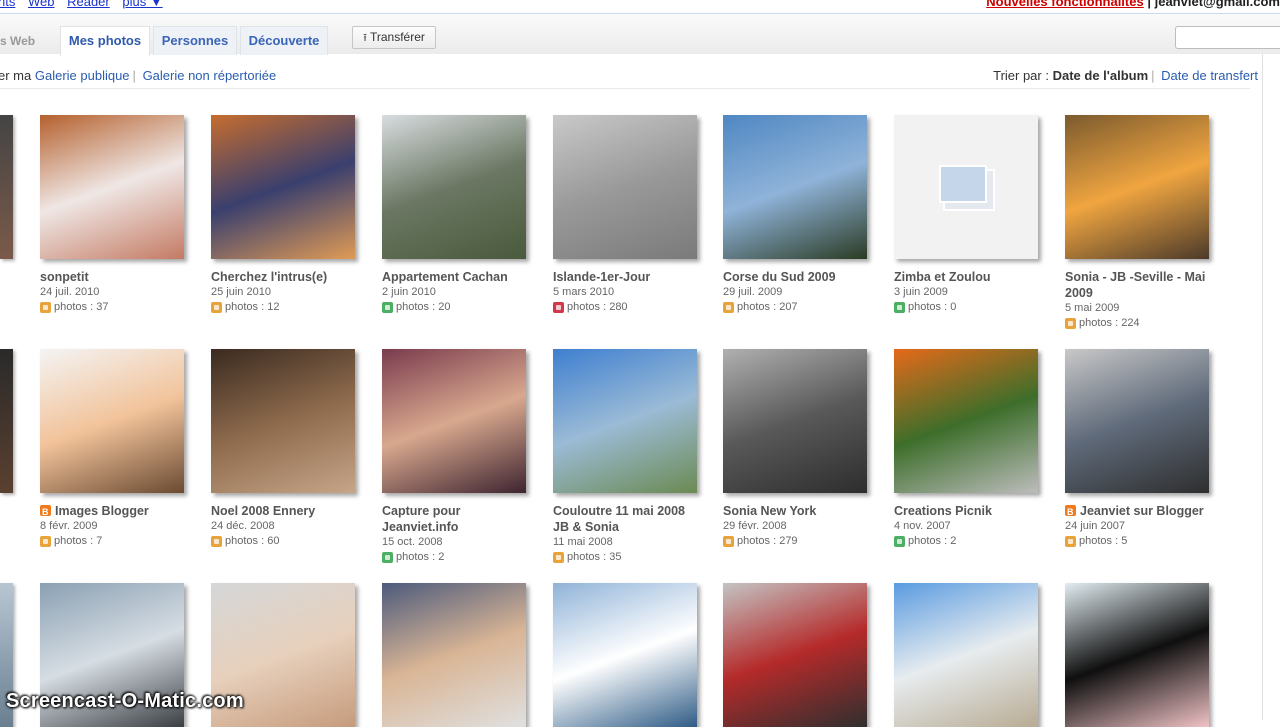 Image resolution: width=1280 pixels, height=727 pixels. Describe the element at coordinates (1064, 4) in the screenshot. I see `new-features-link: Nouvelles fonctionnalités` at that location.